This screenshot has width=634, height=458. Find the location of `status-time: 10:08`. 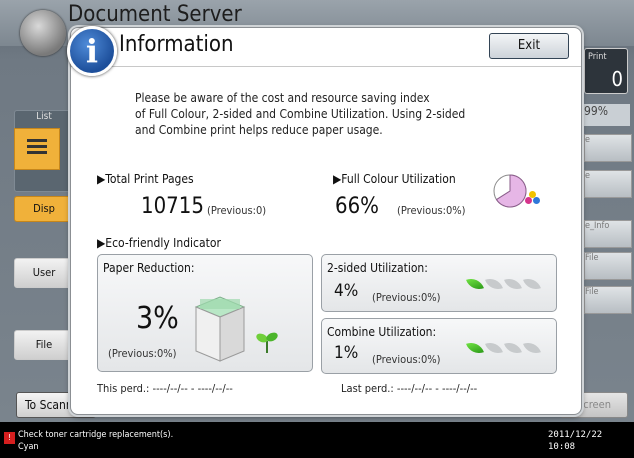

status-time: 10:08 is located at coordinates (562, 447).